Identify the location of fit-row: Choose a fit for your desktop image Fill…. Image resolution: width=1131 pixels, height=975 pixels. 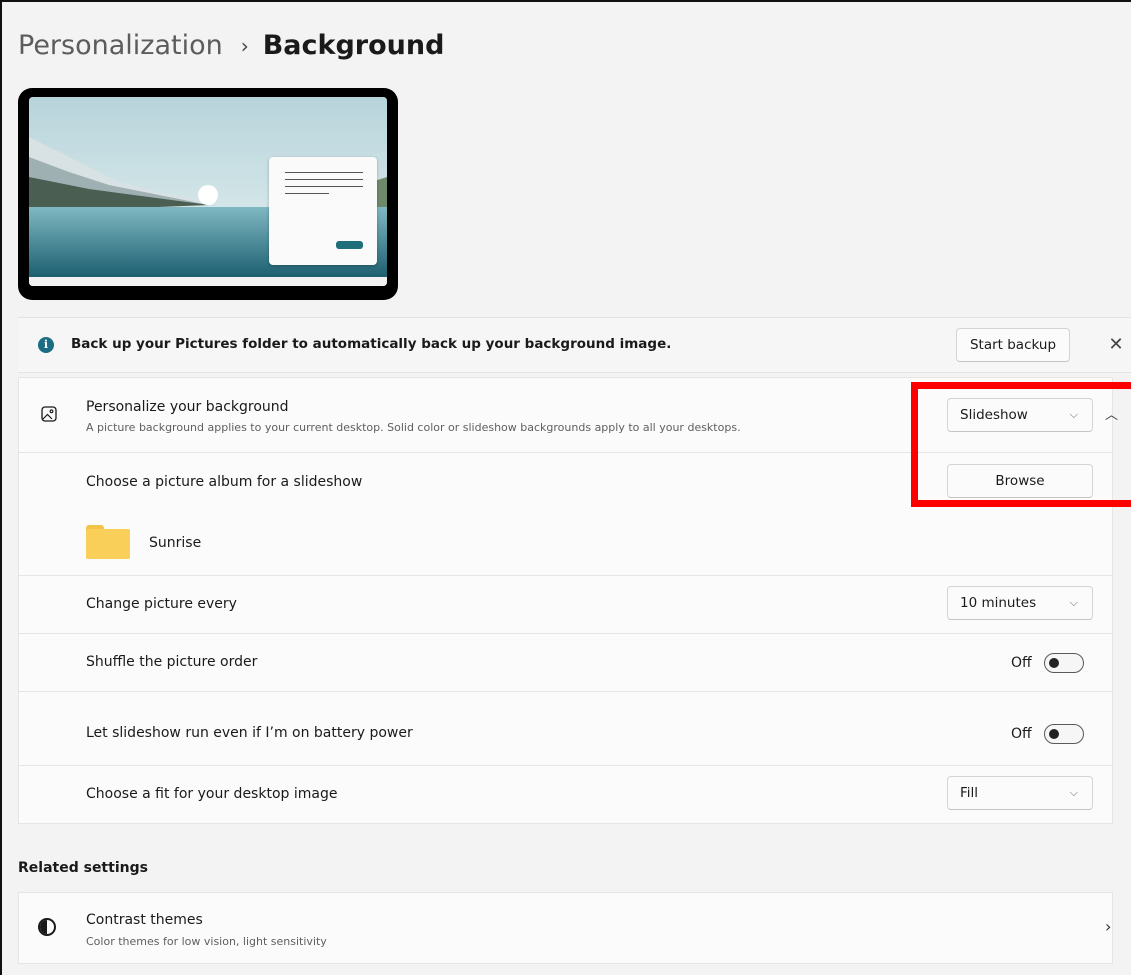
(565, 795).